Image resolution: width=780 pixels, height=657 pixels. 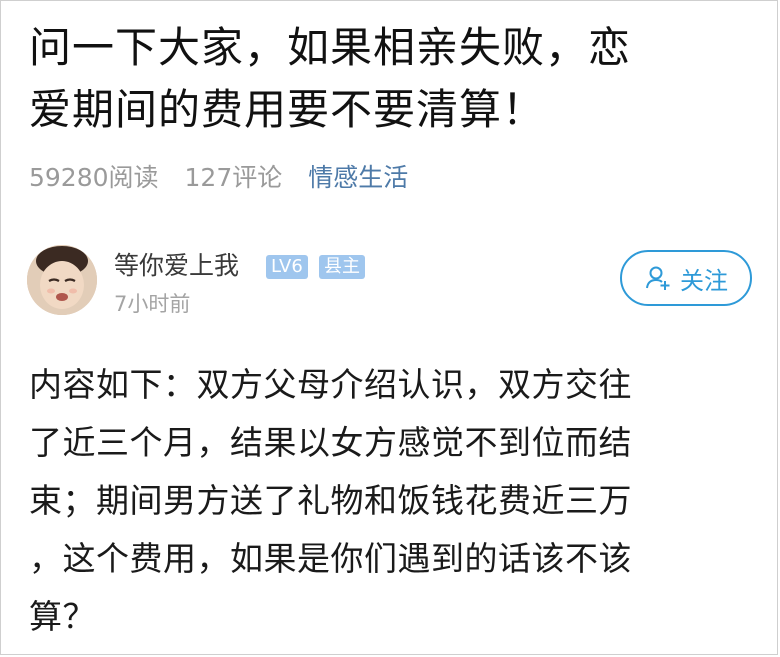 What do you see at coordinates (330, 47) in the screenshot?
I see `title-line: 问一下大家，如果相亲失败，恋` at bounding box center [330, 47].